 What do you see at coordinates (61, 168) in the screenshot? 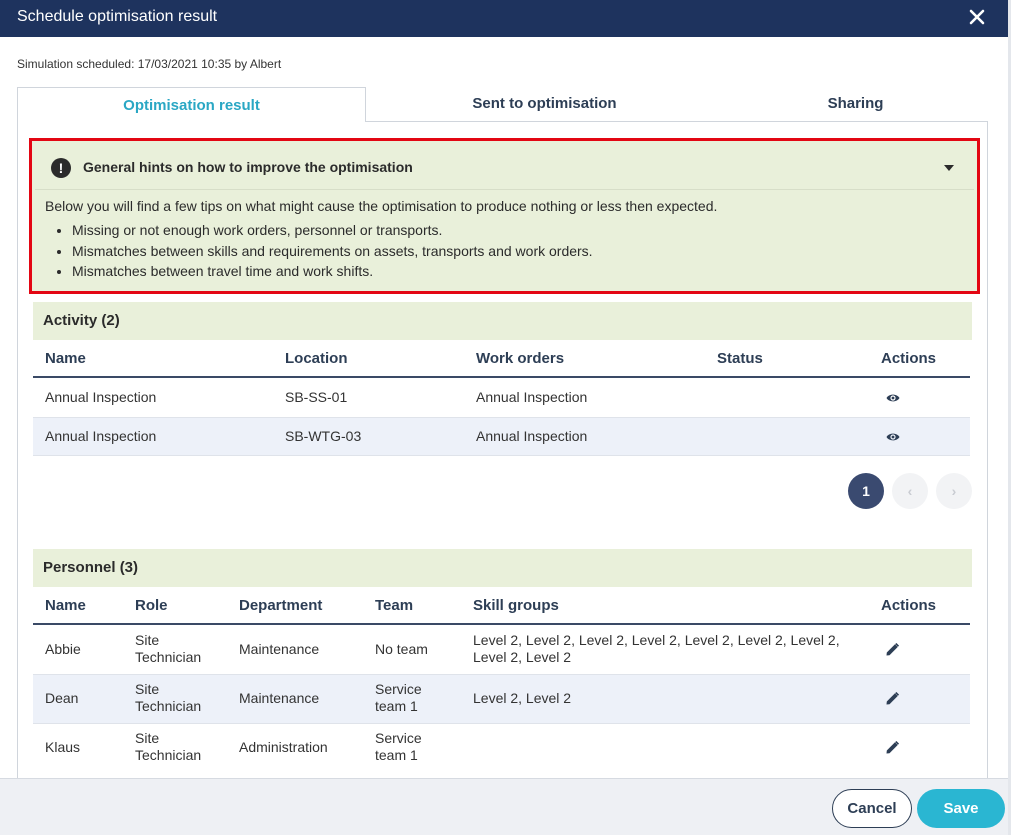
I see `exclamation-icon: !` at bounding box center [61, 168].